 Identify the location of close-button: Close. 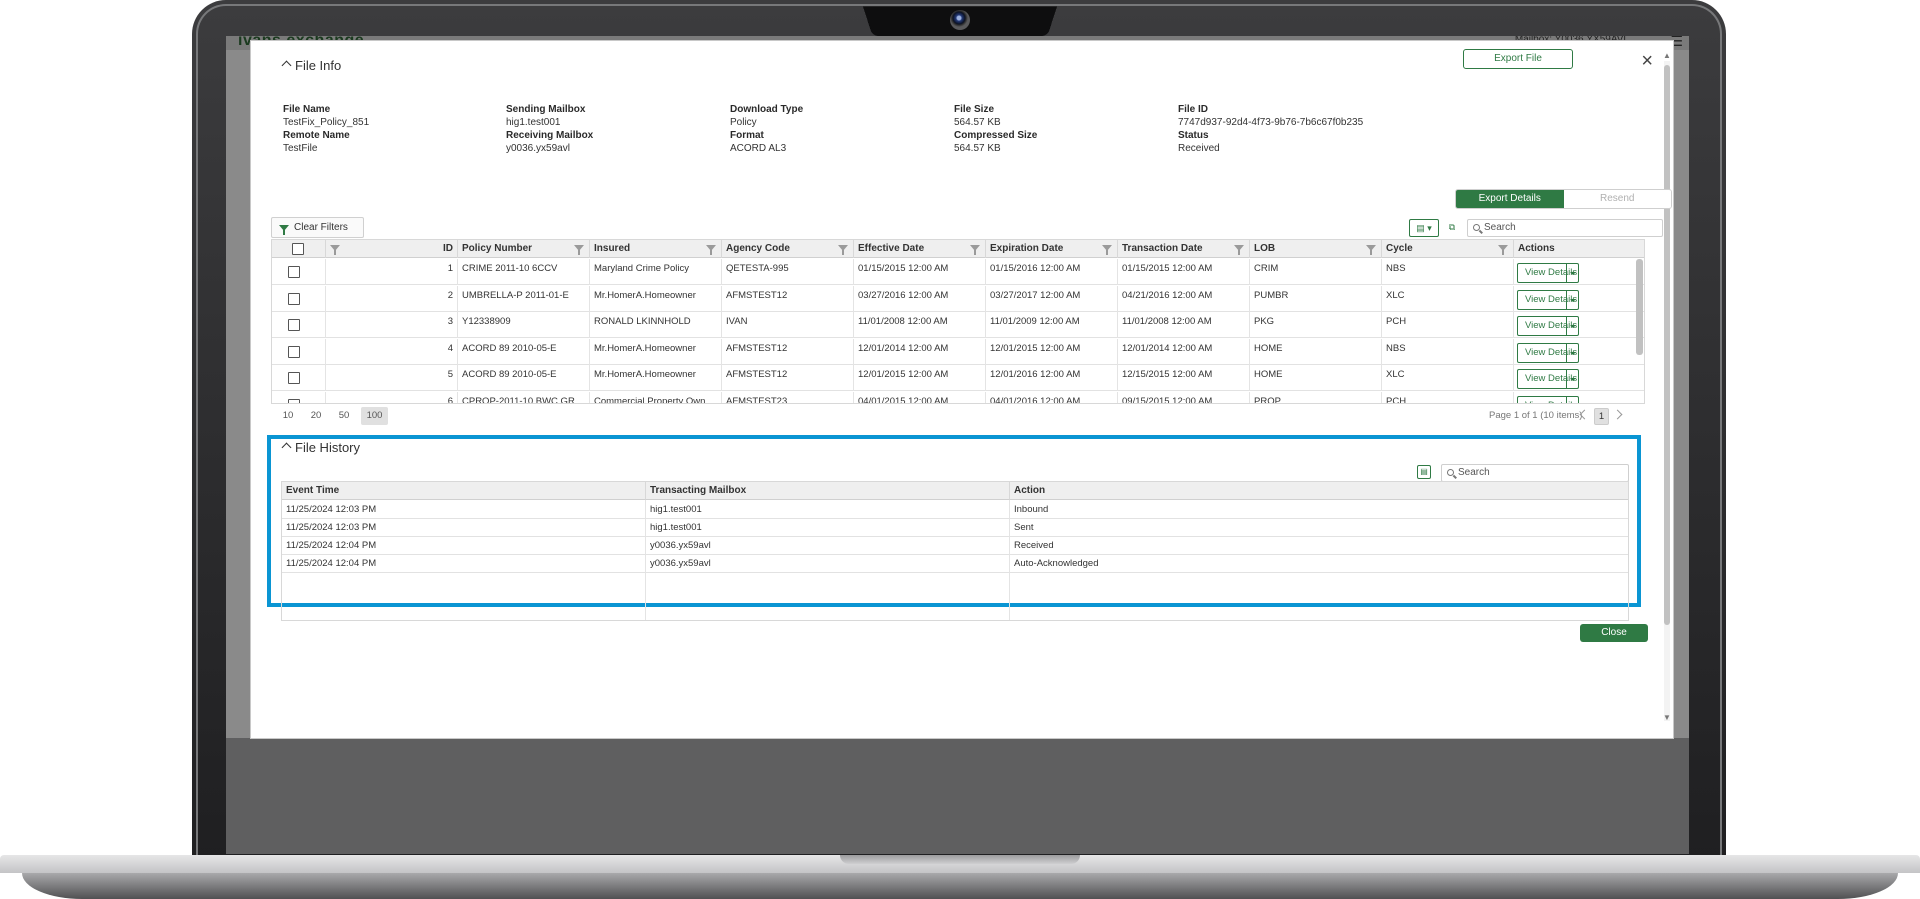
(1614, 633).